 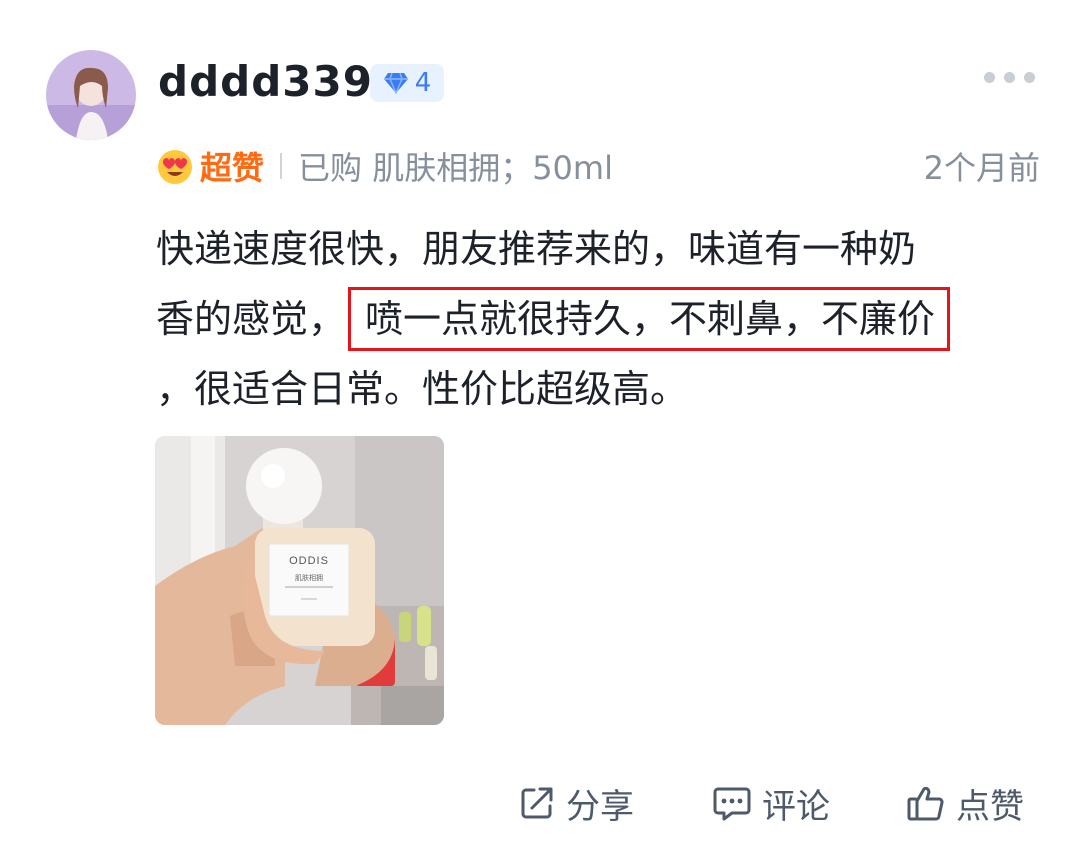 I want to click on heart-eyes-emoji-icon, so click(x=175, y=167).